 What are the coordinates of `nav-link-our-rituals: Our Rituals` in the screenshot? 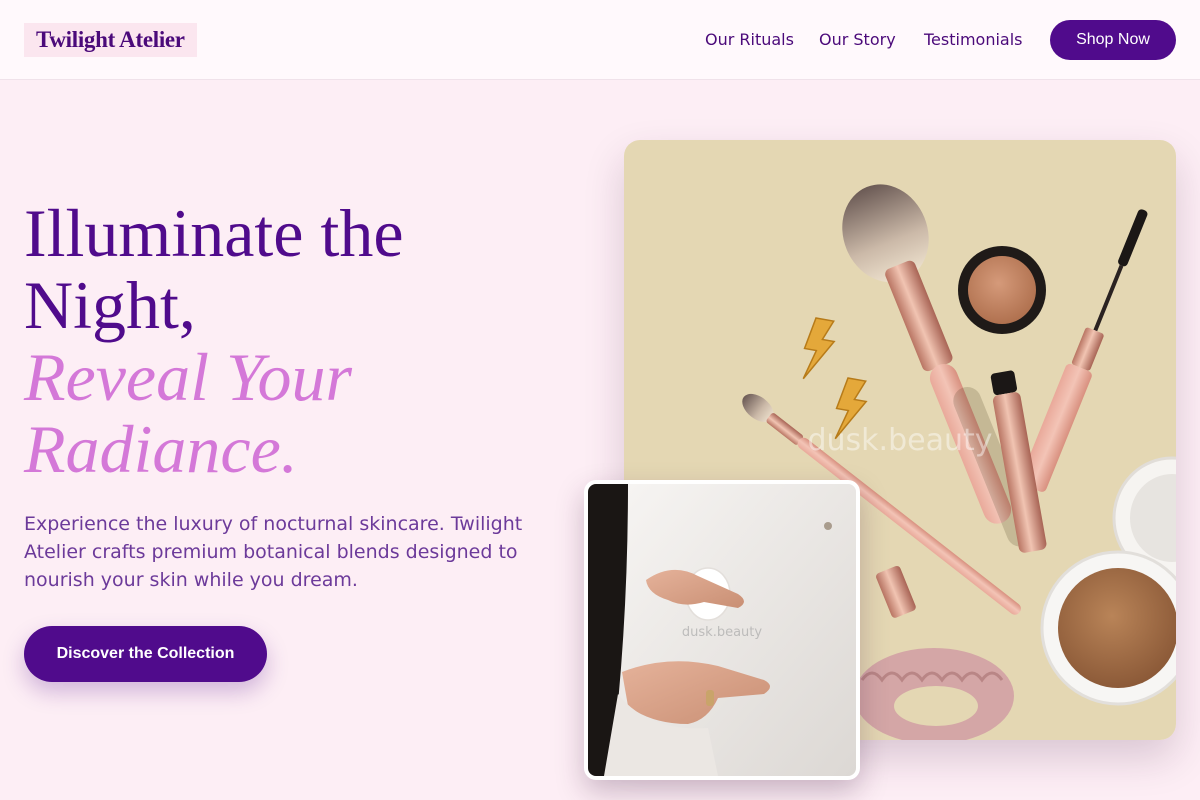 It's located at (749, 40).